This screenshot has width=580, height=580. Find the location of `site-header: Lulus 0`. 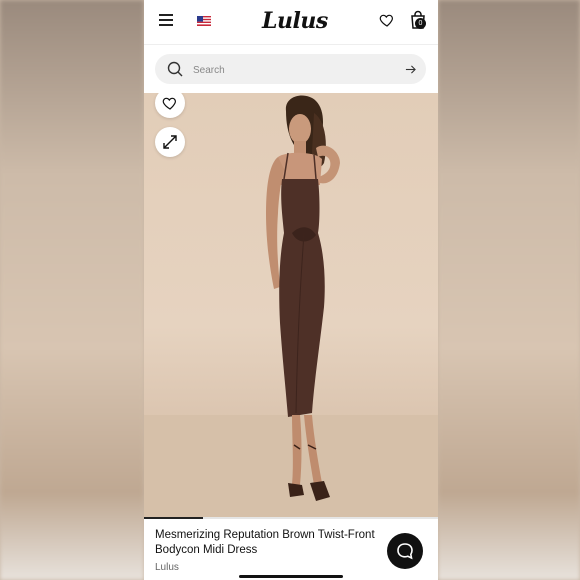

site-header: Lulus 0 is located at coordinates (291, 22).